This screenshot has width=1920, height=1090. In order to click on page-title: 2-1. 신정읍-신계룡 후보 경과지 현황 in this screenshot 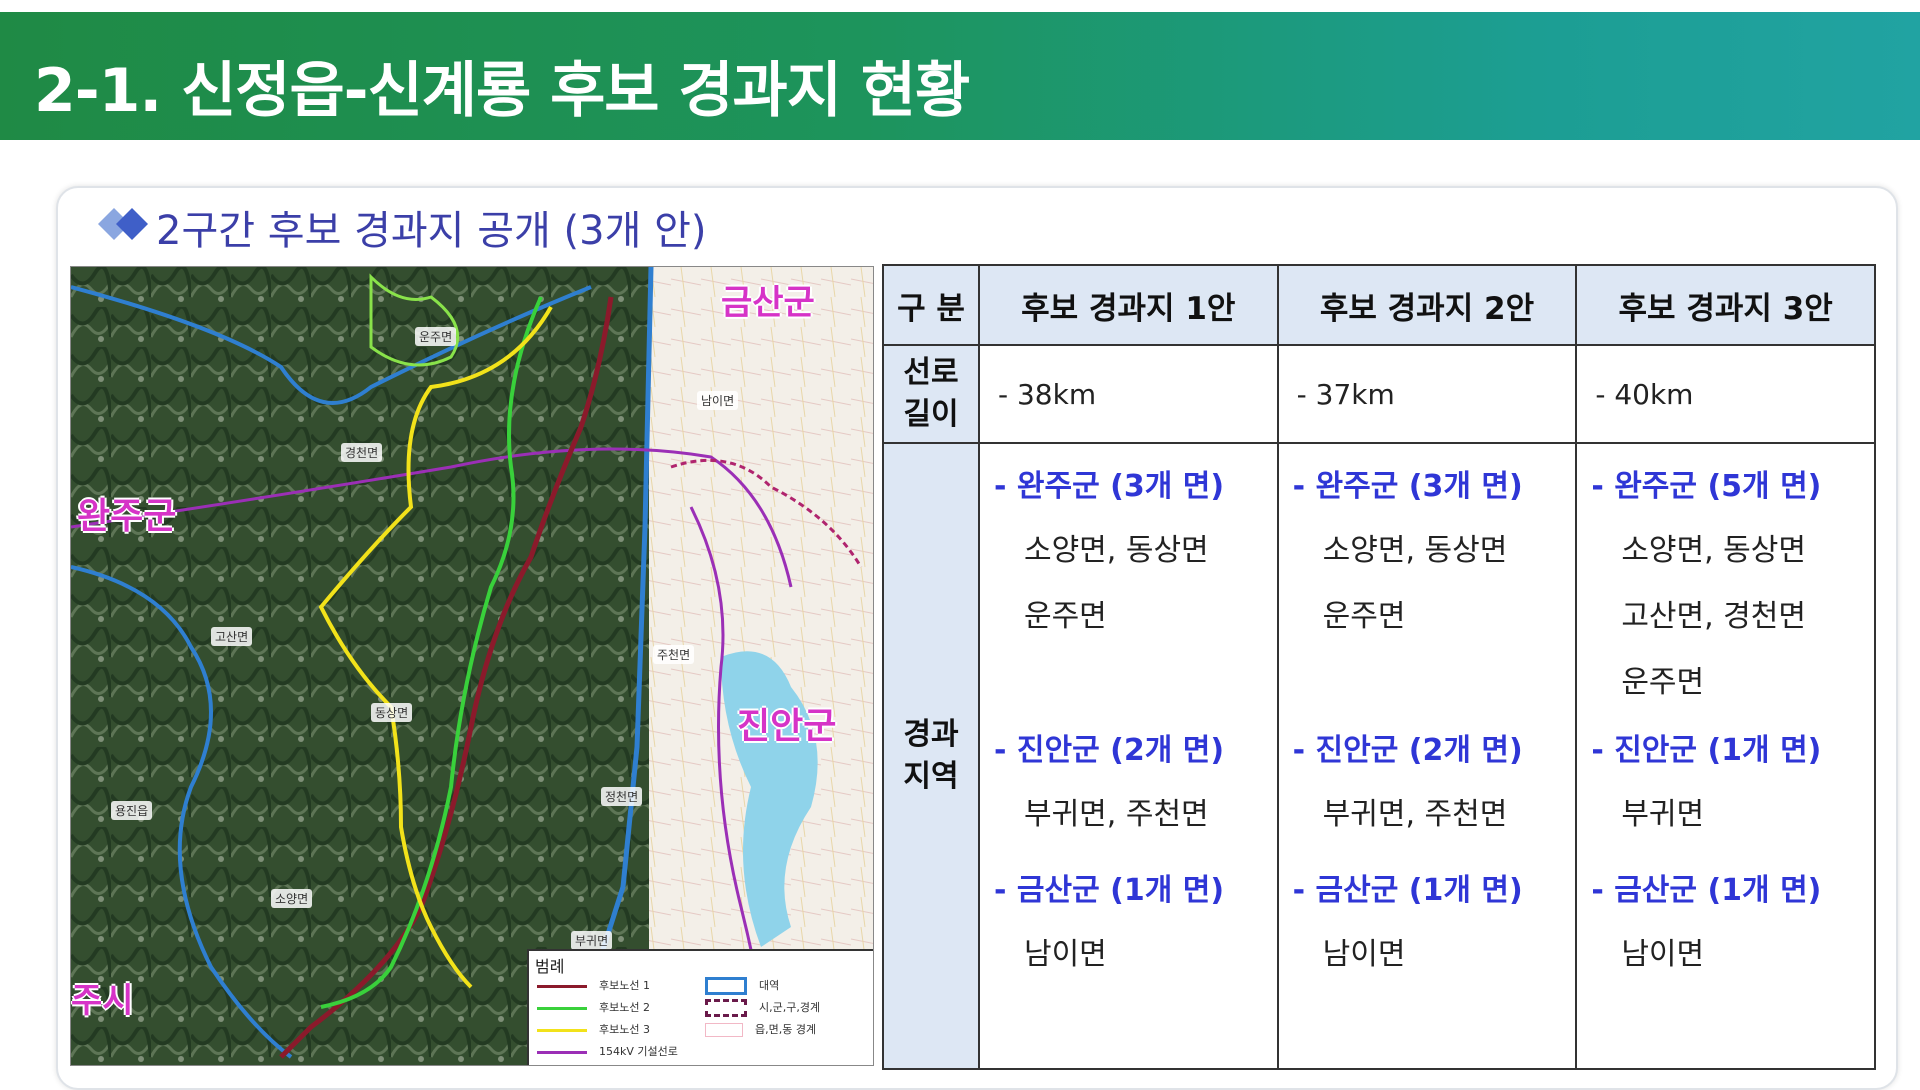, I will do `click(502, 91)`.